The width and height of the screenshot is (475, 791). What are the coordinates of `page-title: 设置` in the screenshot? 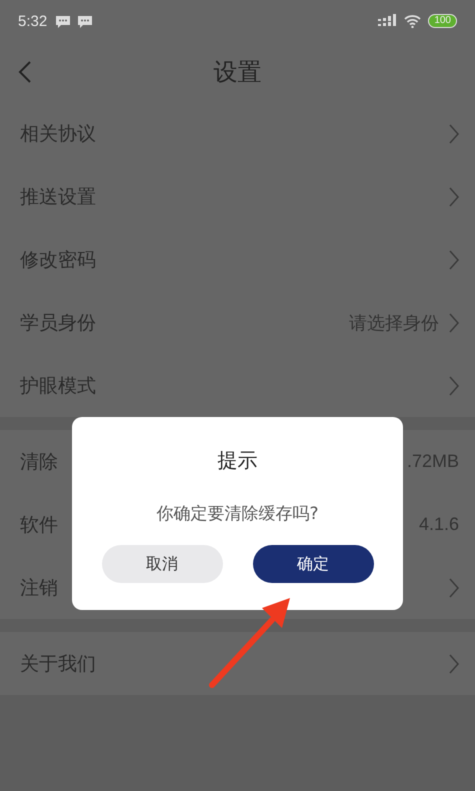 It's located at (238, 72).